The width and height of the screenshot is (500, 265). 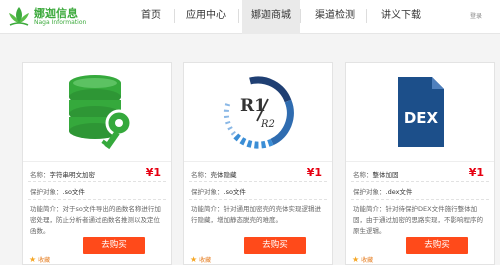 What do you see at coordinates (19, 16) in the screenshot?
I see `lotus-logo-icon` at bounding box center [19, 16].